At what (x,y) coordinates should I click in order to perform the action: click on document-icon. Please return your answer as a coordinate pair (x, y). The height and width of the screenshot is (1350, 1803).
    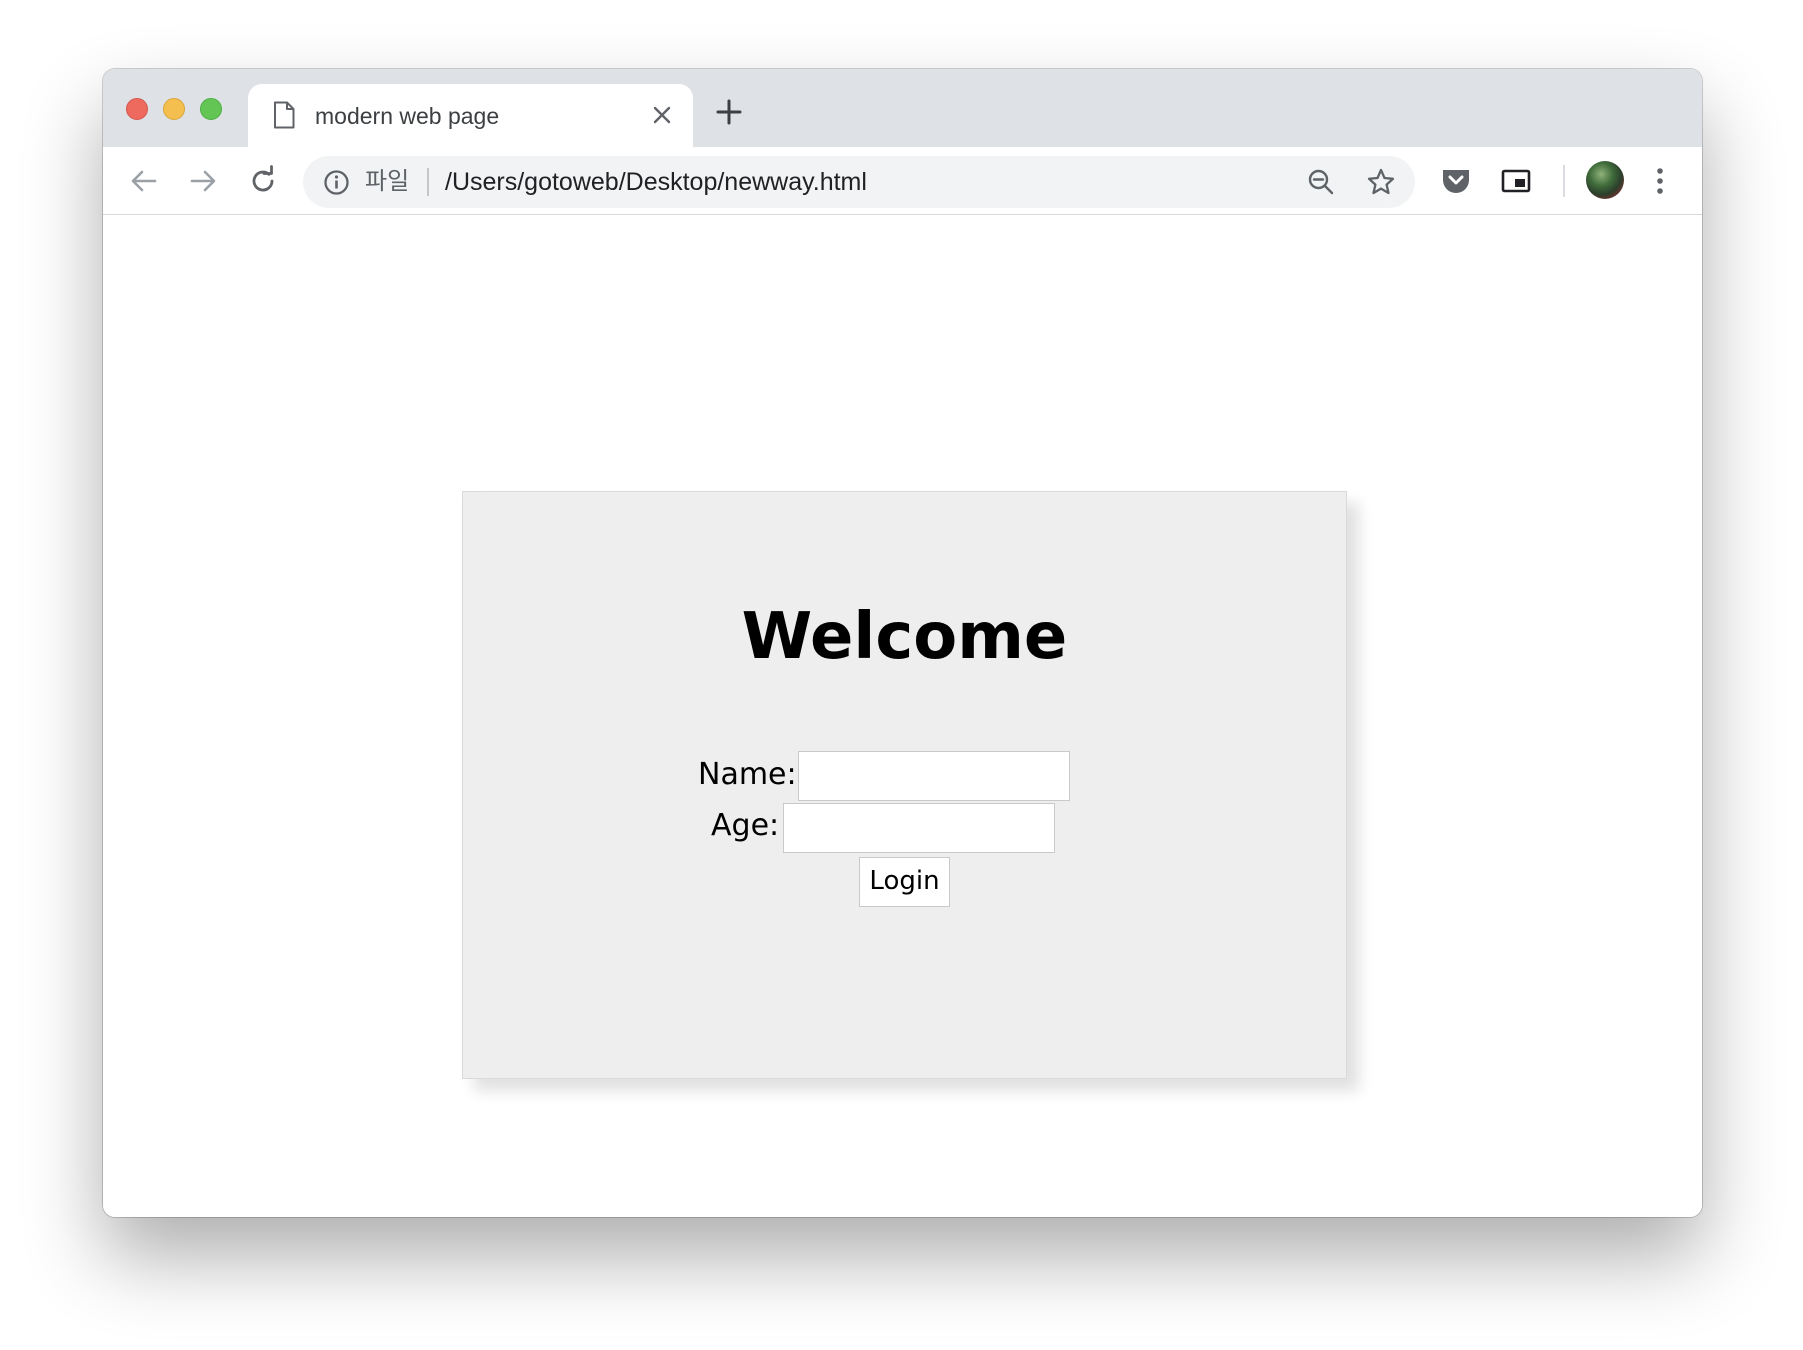
    Looking at the image, I should click on (284, 115).